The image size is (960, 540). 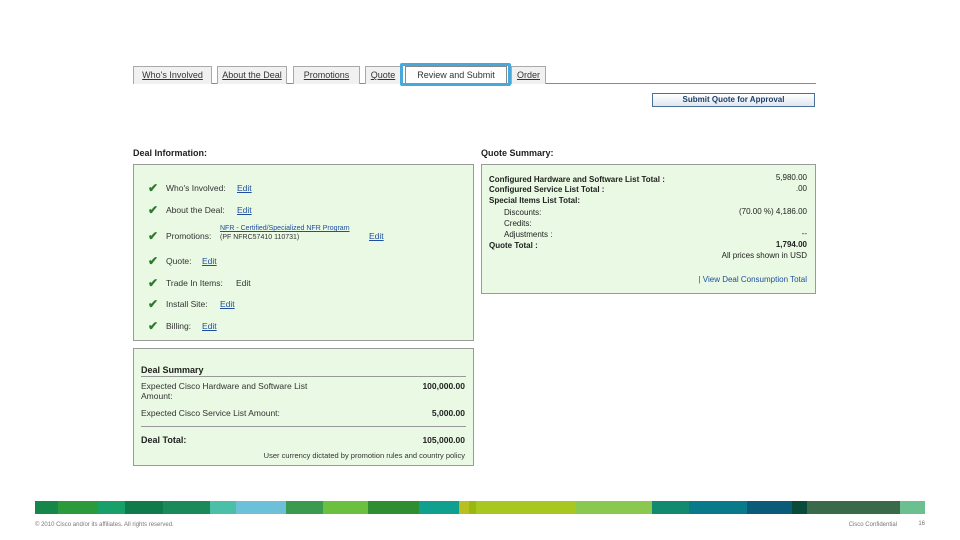 I want to click on quote-summary-heading: Quote Summary:, so click(x=517, y=153).